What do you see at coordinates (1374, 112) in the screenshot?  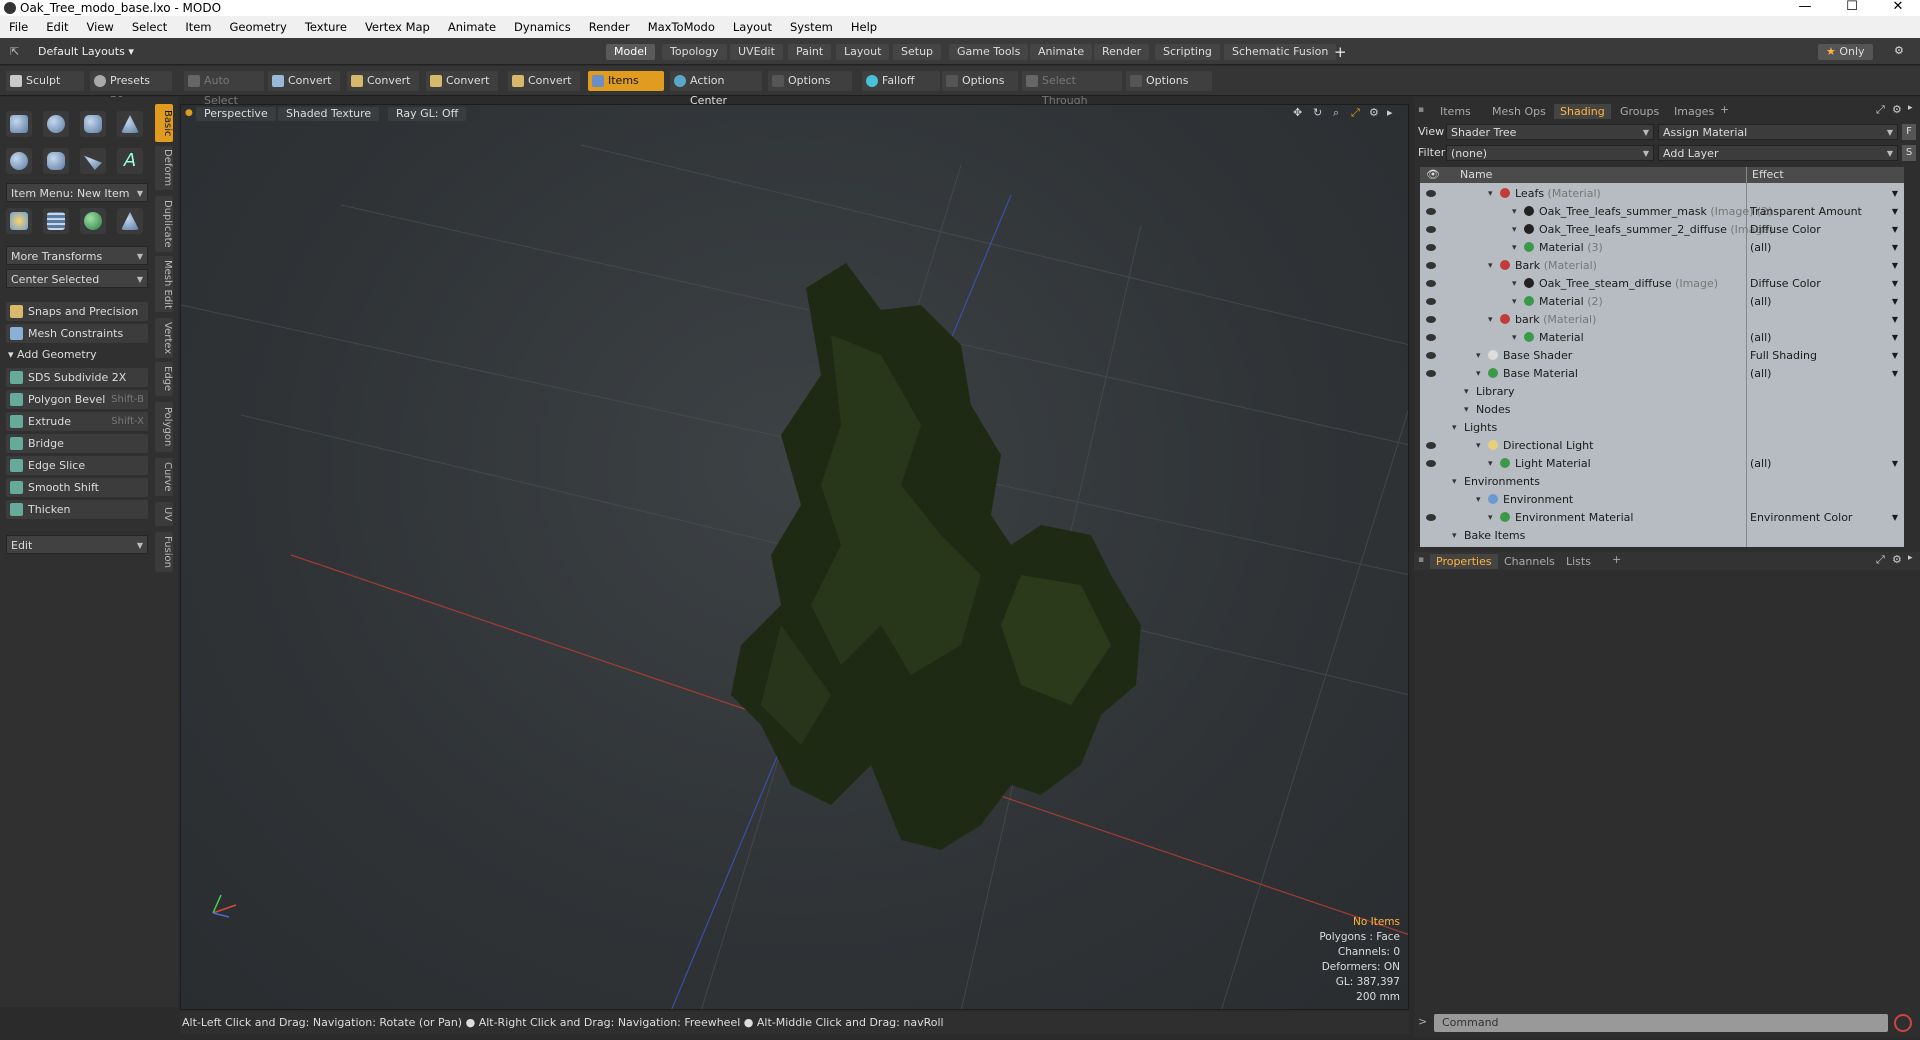 I see `viewport-settings-icon: ⚙` at bounding box center [1374, 112].